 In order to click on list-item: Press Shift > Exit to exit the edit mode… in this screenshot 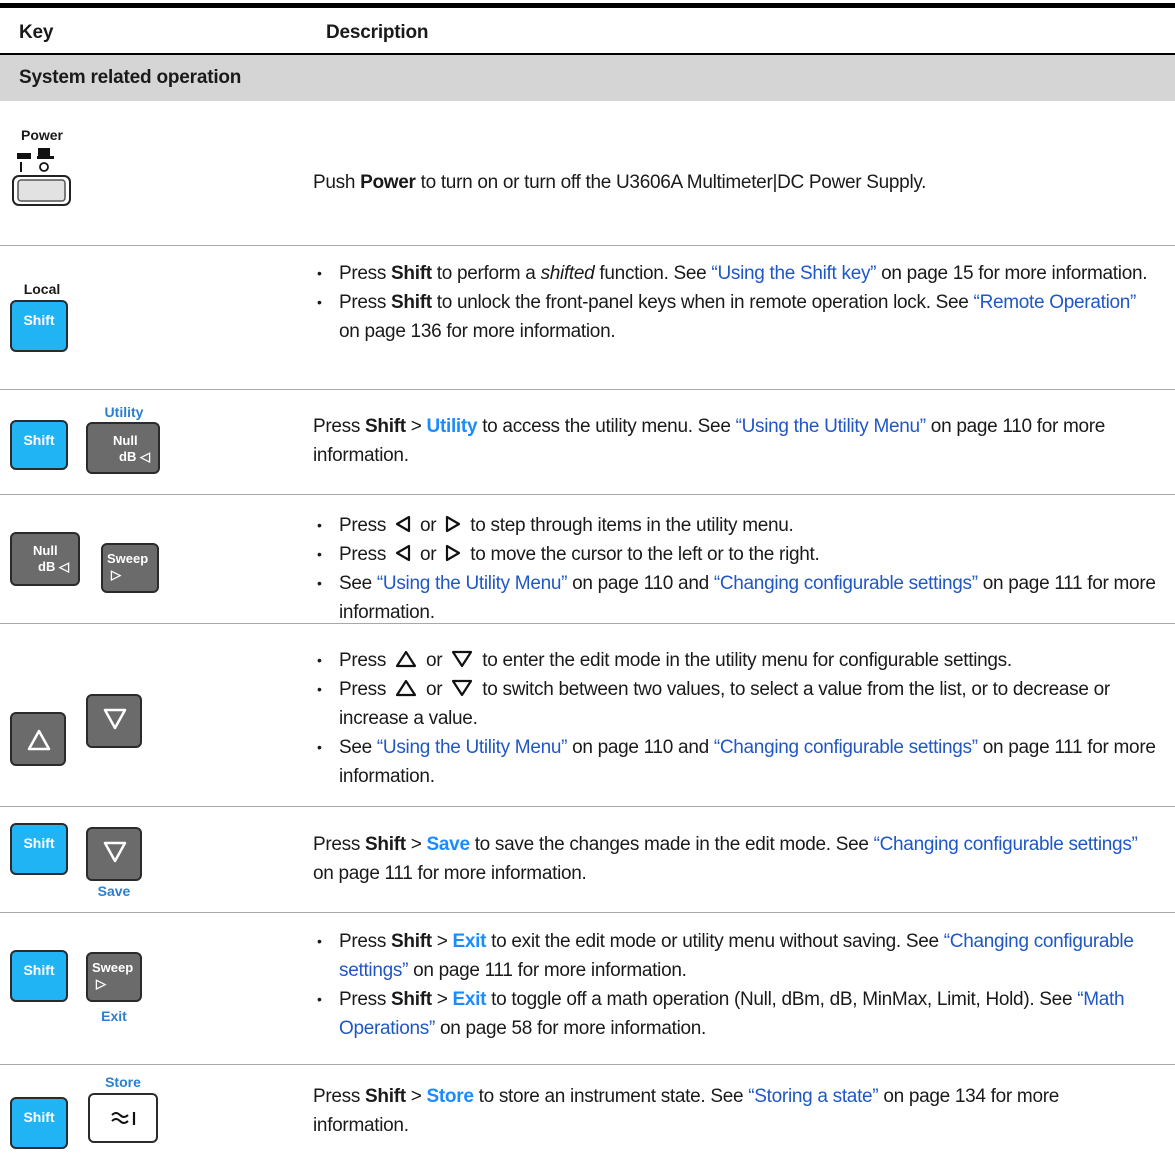, I will do `click(735, 956)`.